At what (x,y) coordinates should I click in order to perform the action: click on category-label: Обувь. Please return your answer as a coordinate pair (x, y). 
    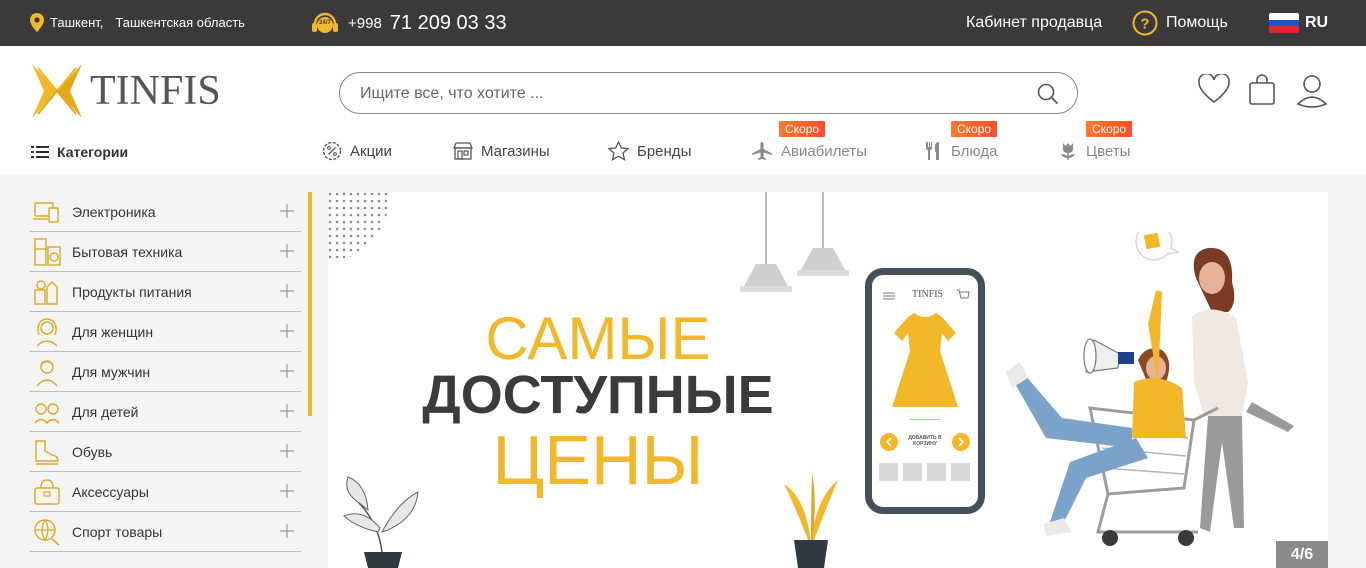
    Looking at the image, I should click on (92, 451).